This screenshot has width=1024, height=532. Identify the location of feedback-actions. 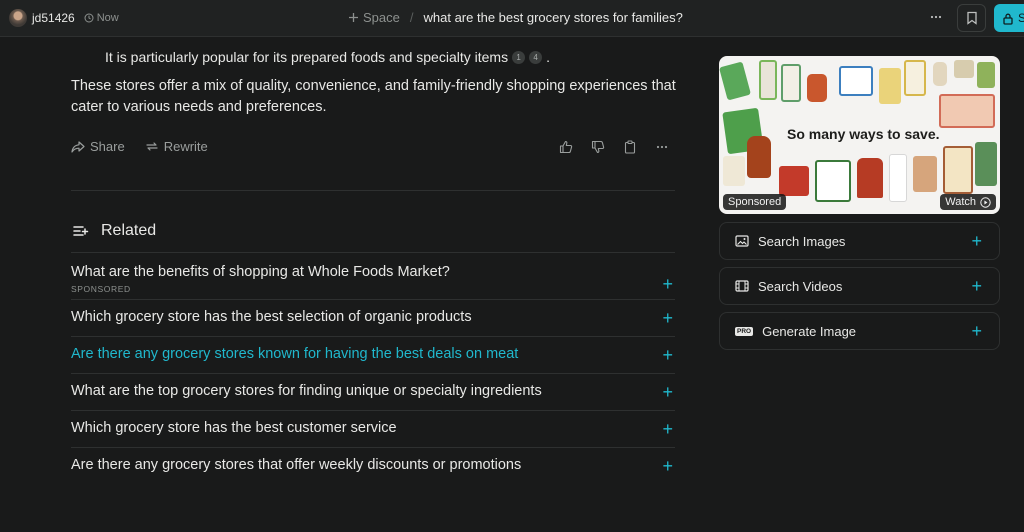
(614, 147).